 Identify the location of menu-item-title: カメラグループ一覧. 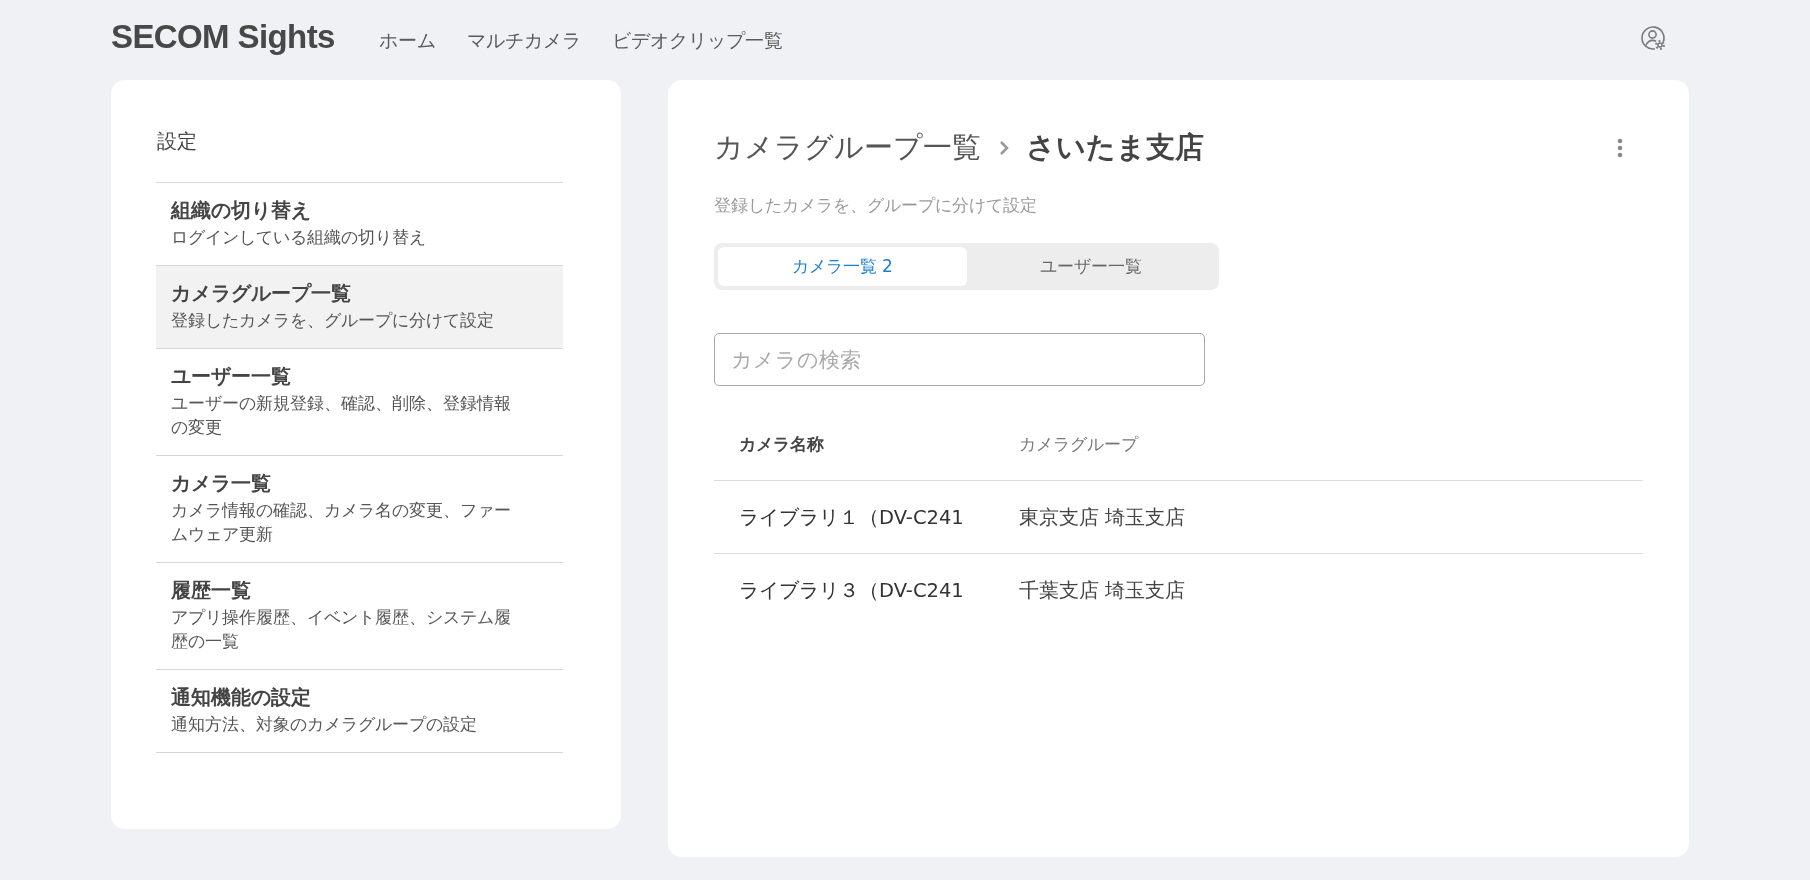
(261, 294).